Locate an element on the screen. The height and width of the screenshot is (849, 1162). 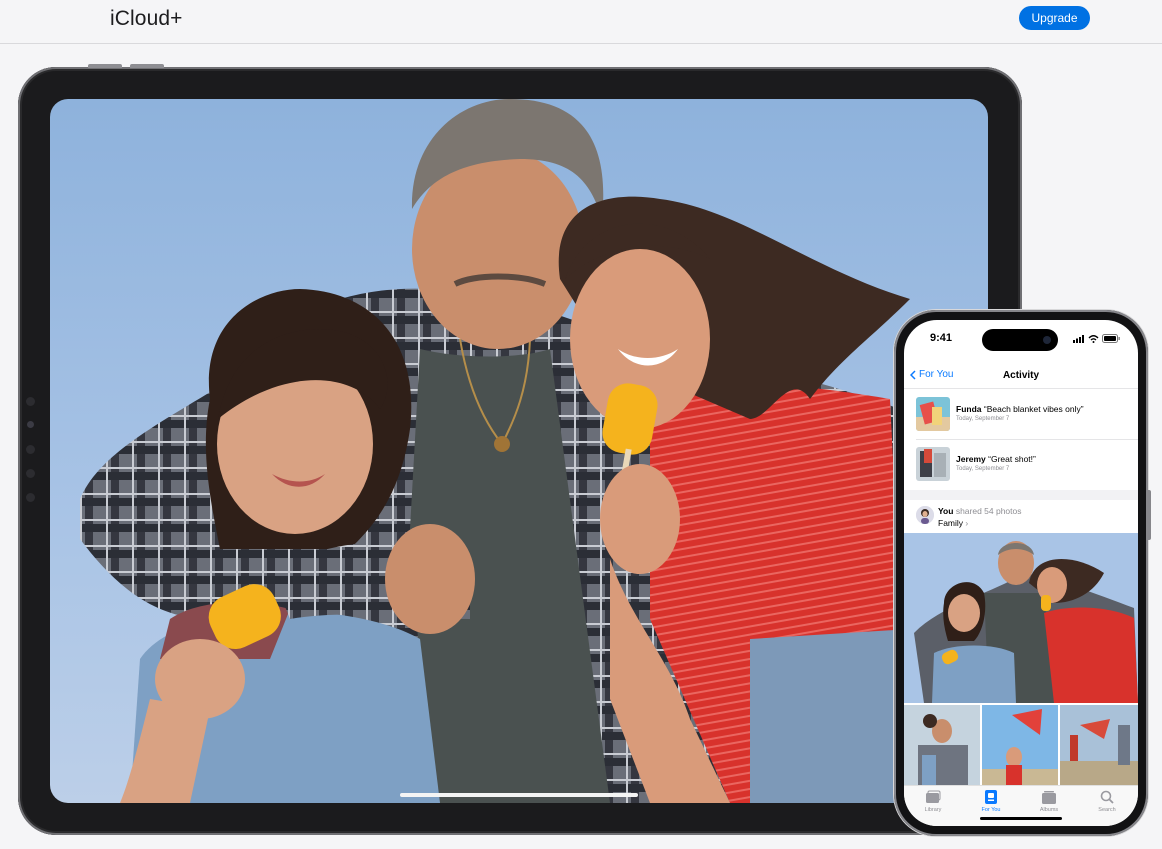
activity-item: Jeremy “Great shot!” Today, September 7 is located at coordinates (1021, 465).